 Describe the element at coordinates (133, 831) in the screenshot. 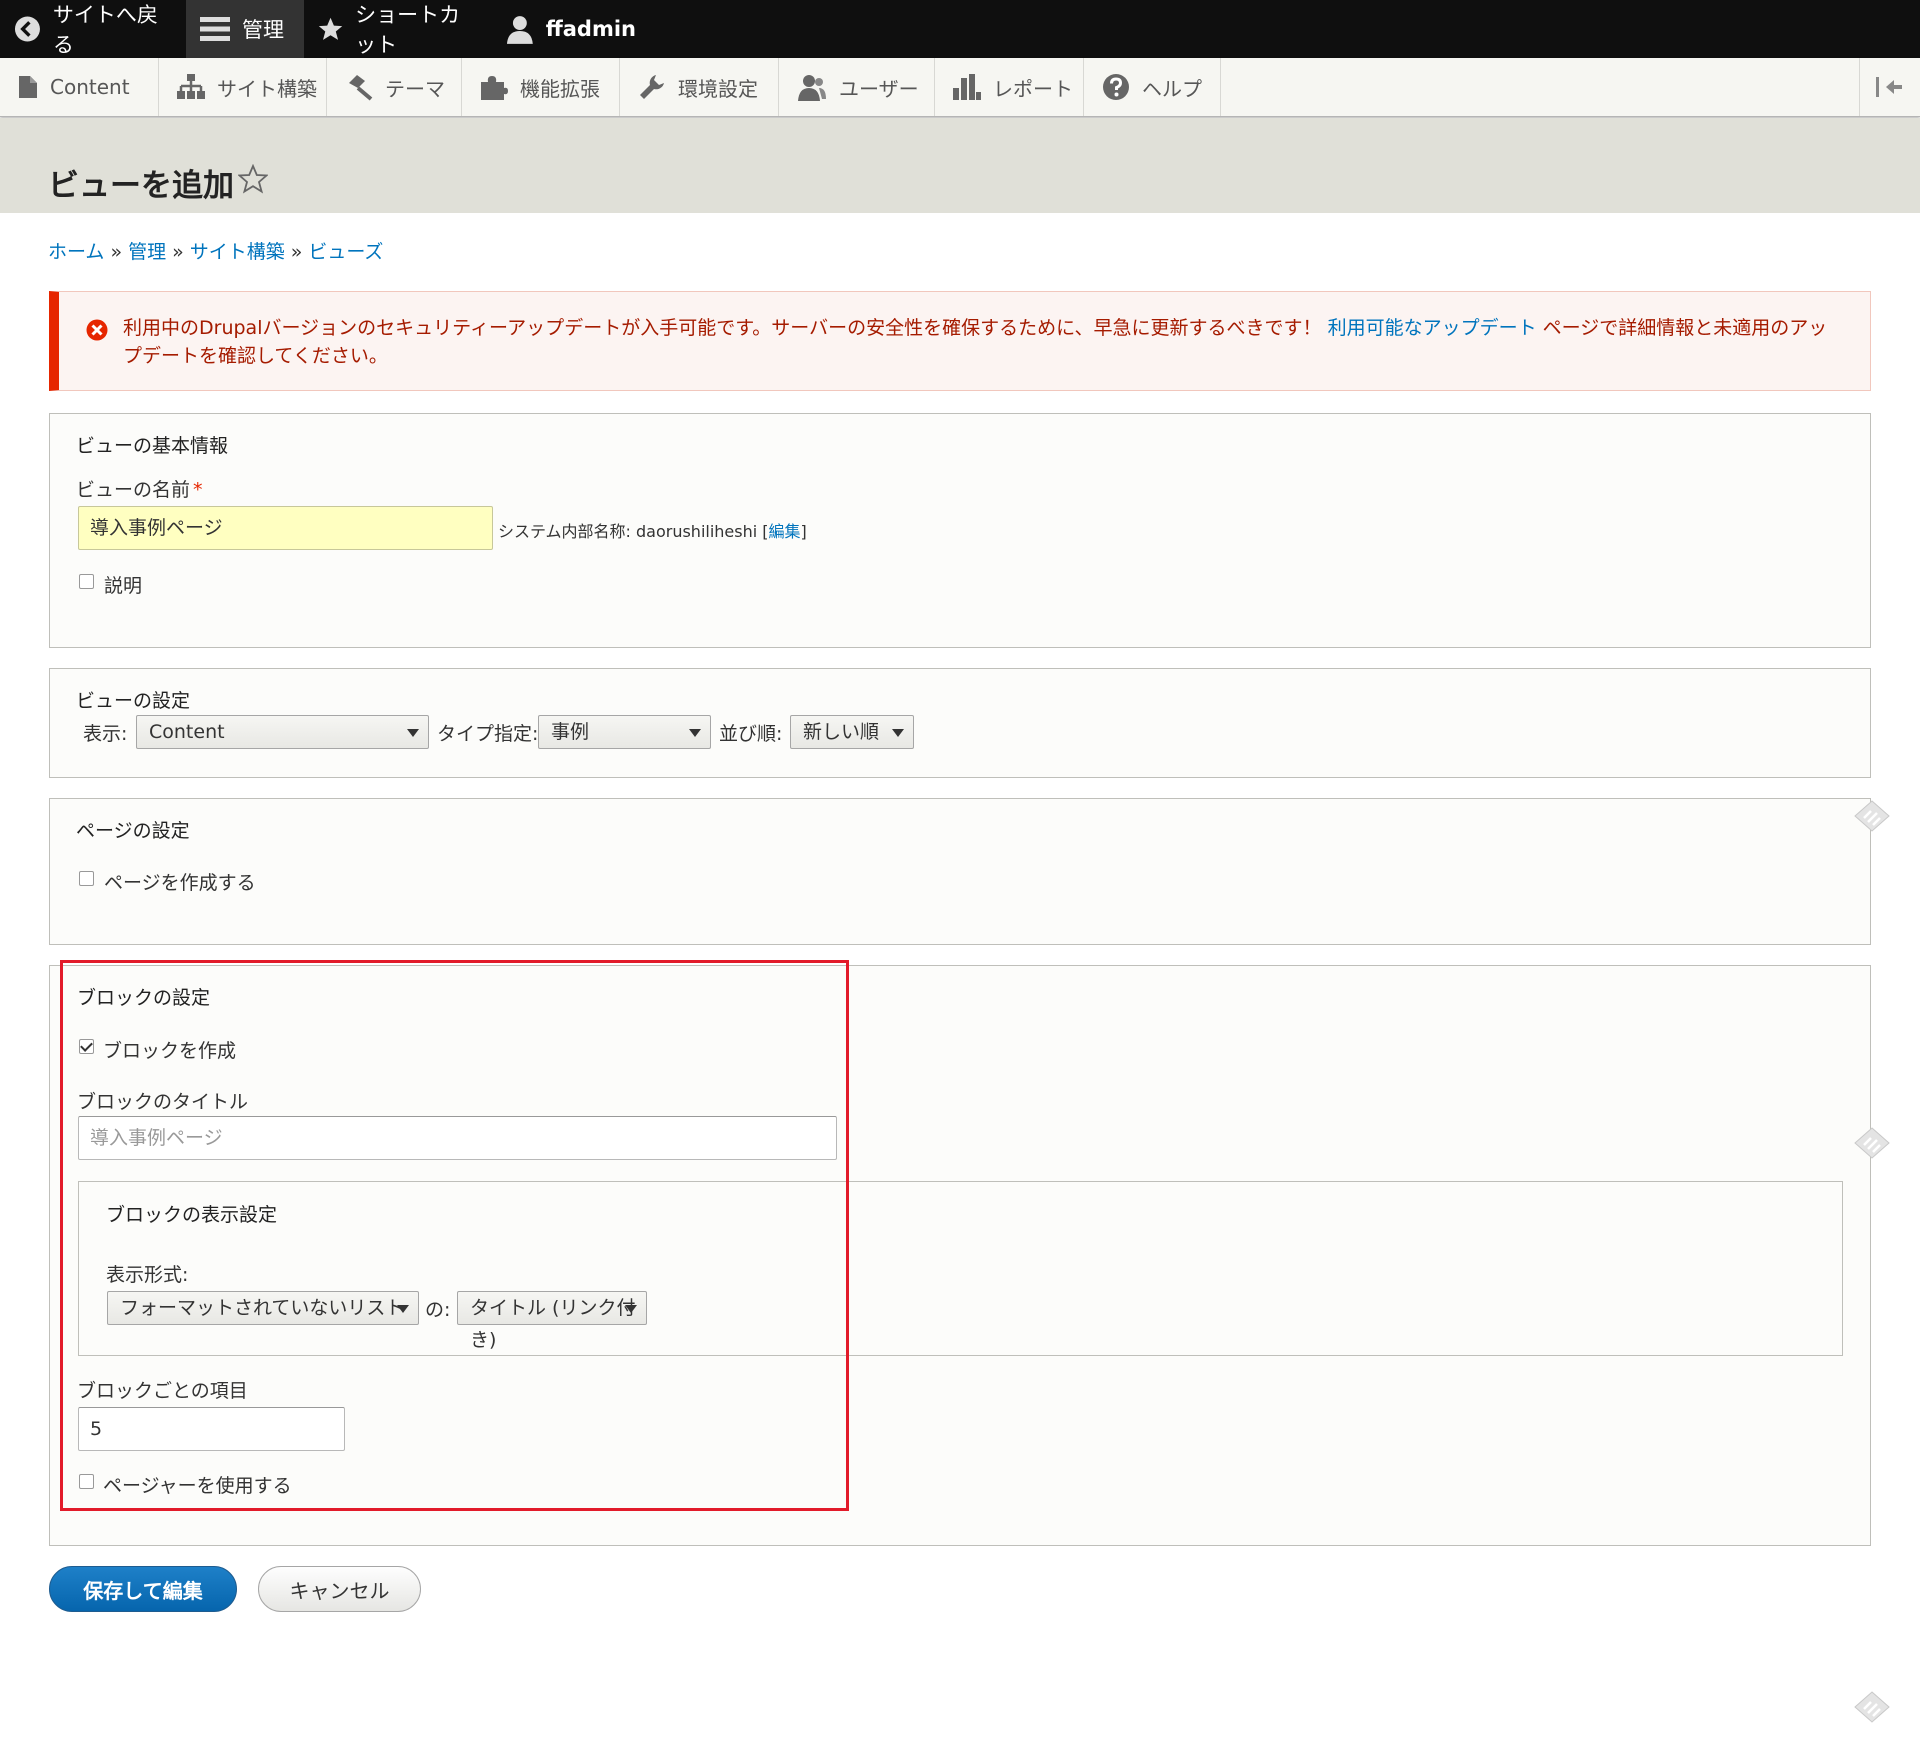

I see `page-settings-legend: ページの設定` at that location.